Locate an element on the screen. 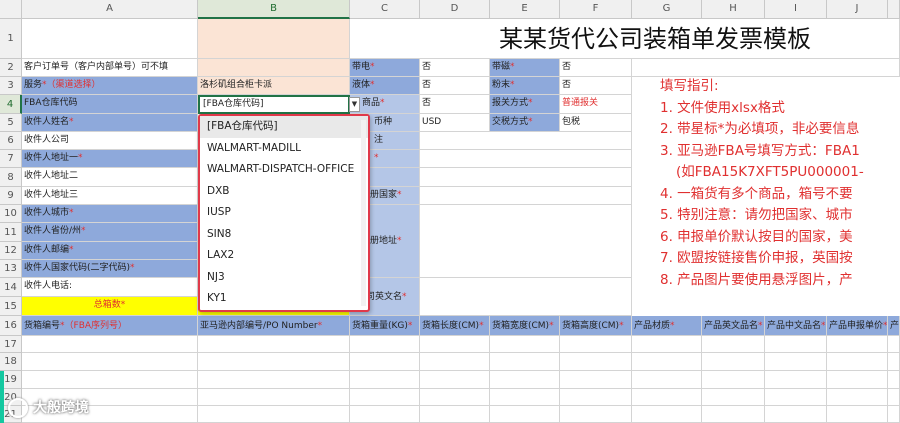 This screenshot has height=423, width=900. row-header: 15 is located at coordinates (11, 306).